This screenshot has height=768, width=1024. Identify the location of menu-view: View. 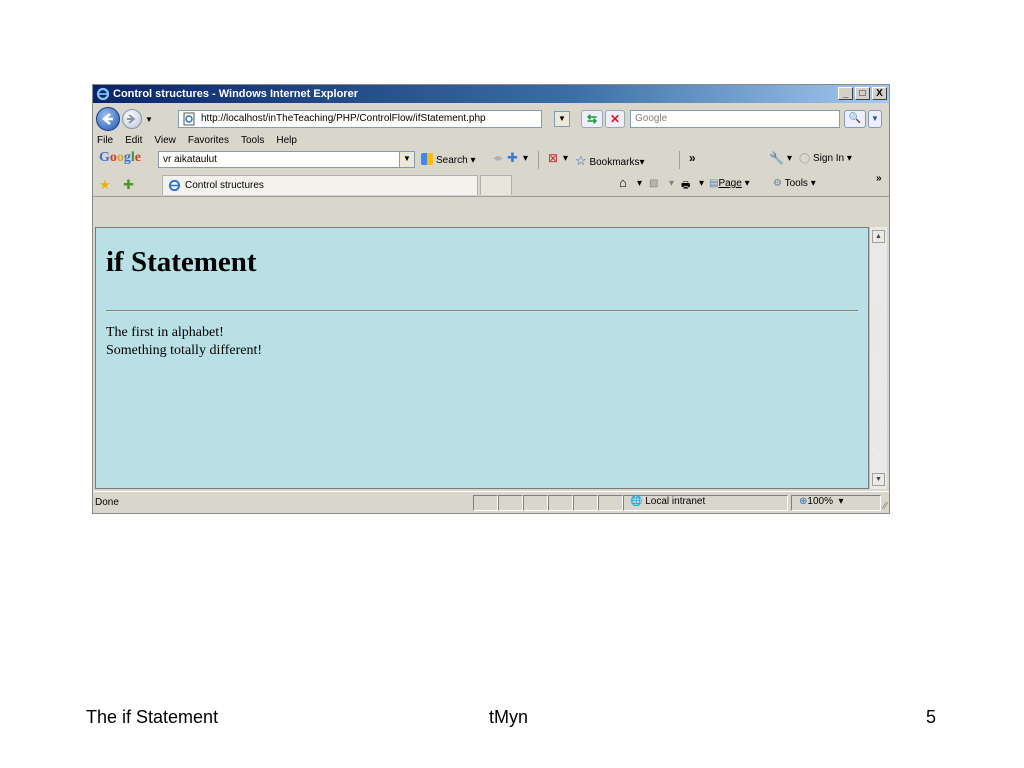
(165, 140).